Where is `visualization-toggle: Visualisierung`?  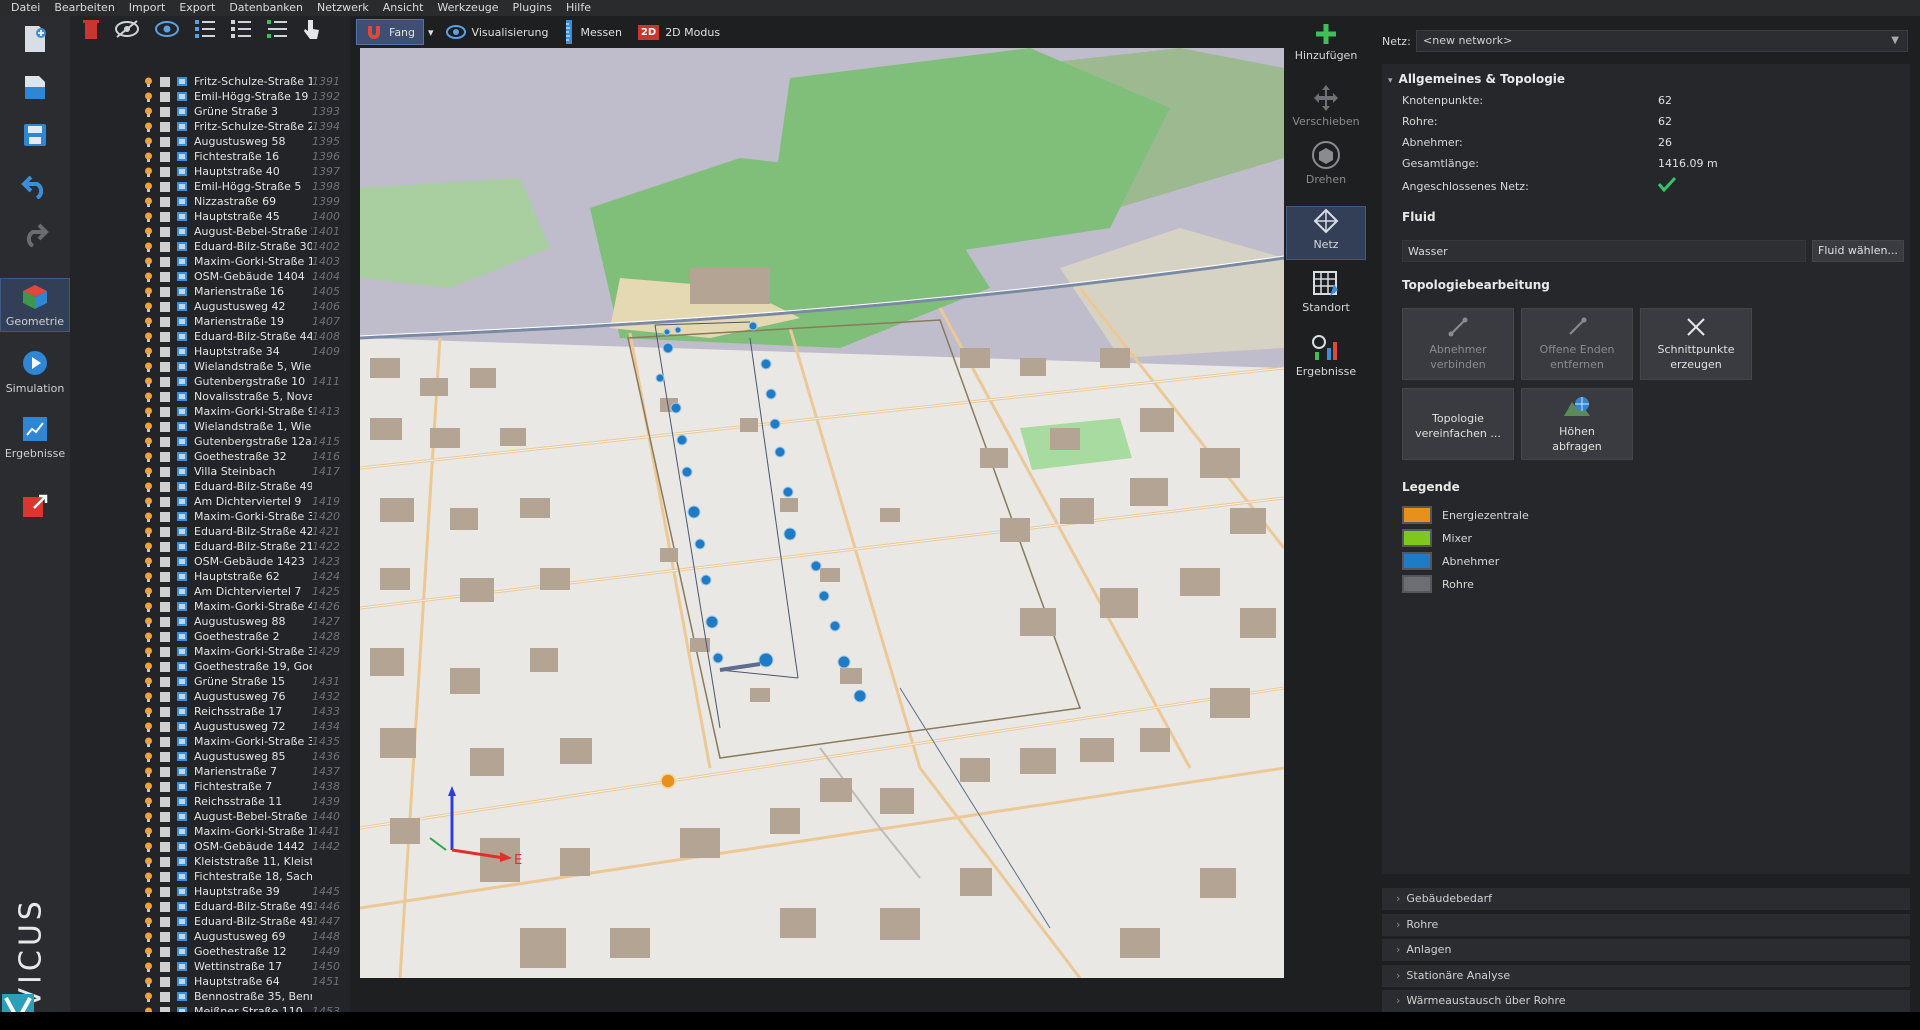
visualization-toggle: Visualisierung is located at coordinates (497, 32).